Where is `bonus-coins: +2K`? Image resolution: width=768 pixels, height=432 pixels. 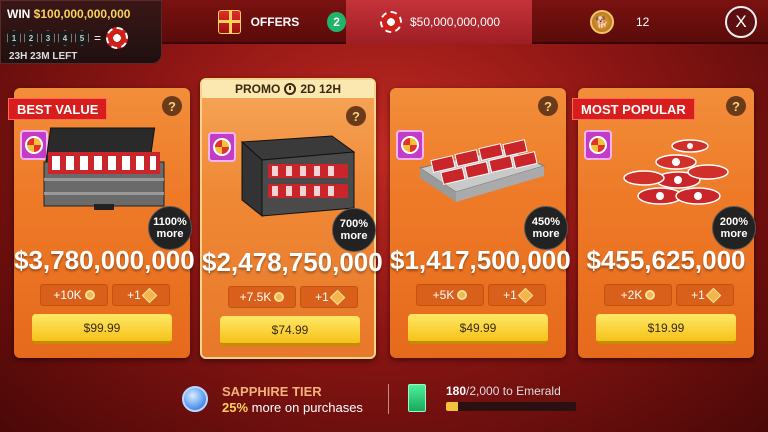 bonus-coins: +2K is located at coordinates (638, 295).